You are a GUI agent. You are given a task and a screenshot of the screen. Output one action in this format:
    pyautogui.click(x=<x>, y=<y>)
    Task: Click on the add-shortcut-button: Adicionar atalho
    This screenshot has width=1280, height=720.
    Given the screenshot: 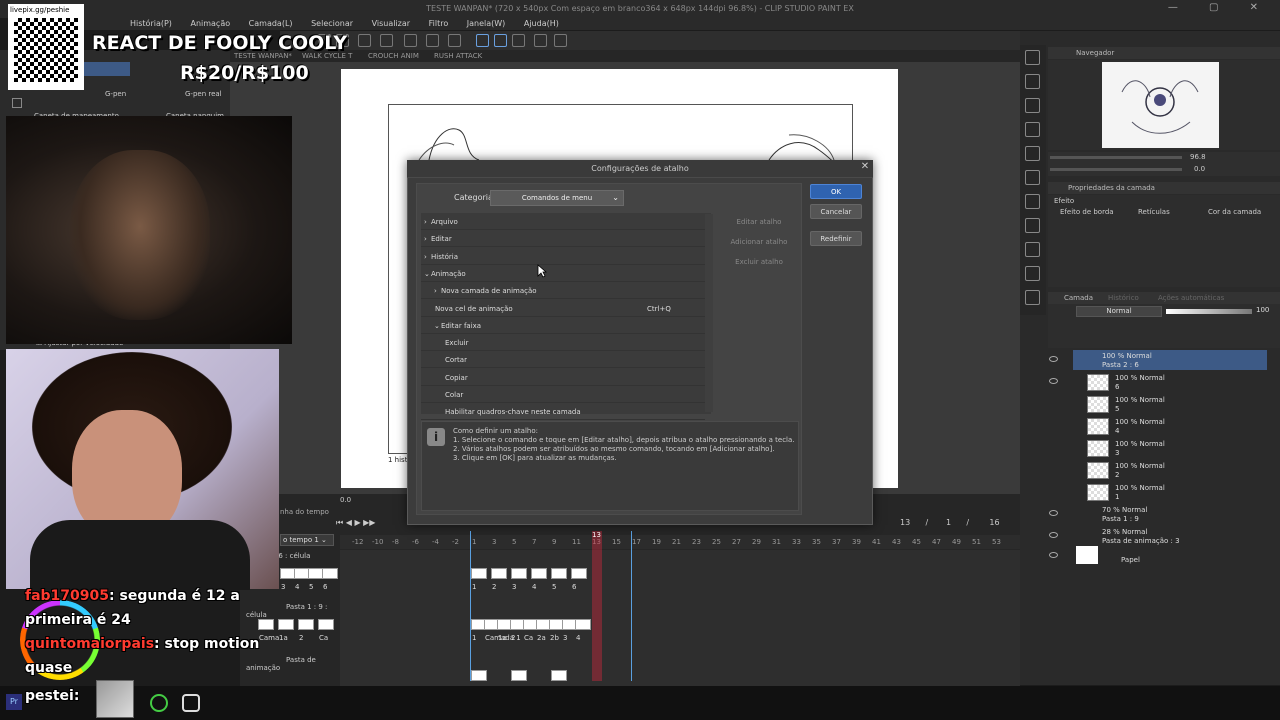 What is the action you would take?
    pyautogui.click(x=759, y=242)
    